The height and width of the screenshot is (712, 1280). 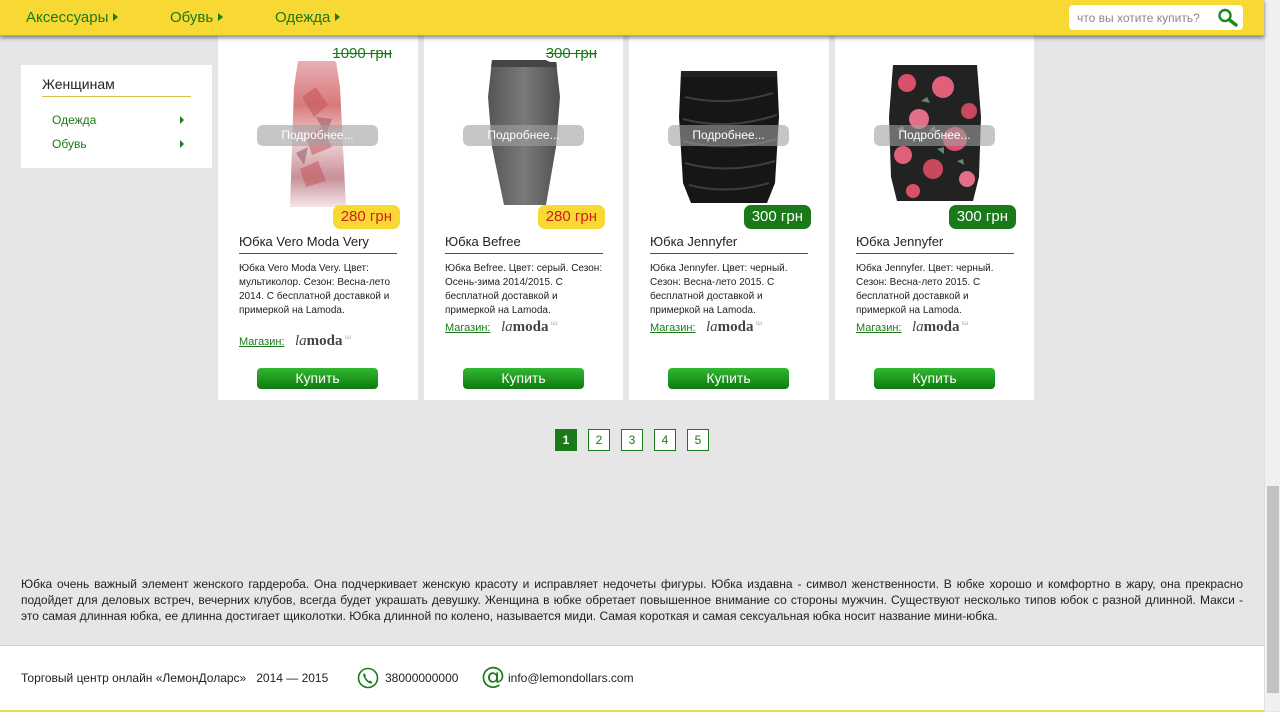 I want to click on search-icon, so click(x=1228, y=17).